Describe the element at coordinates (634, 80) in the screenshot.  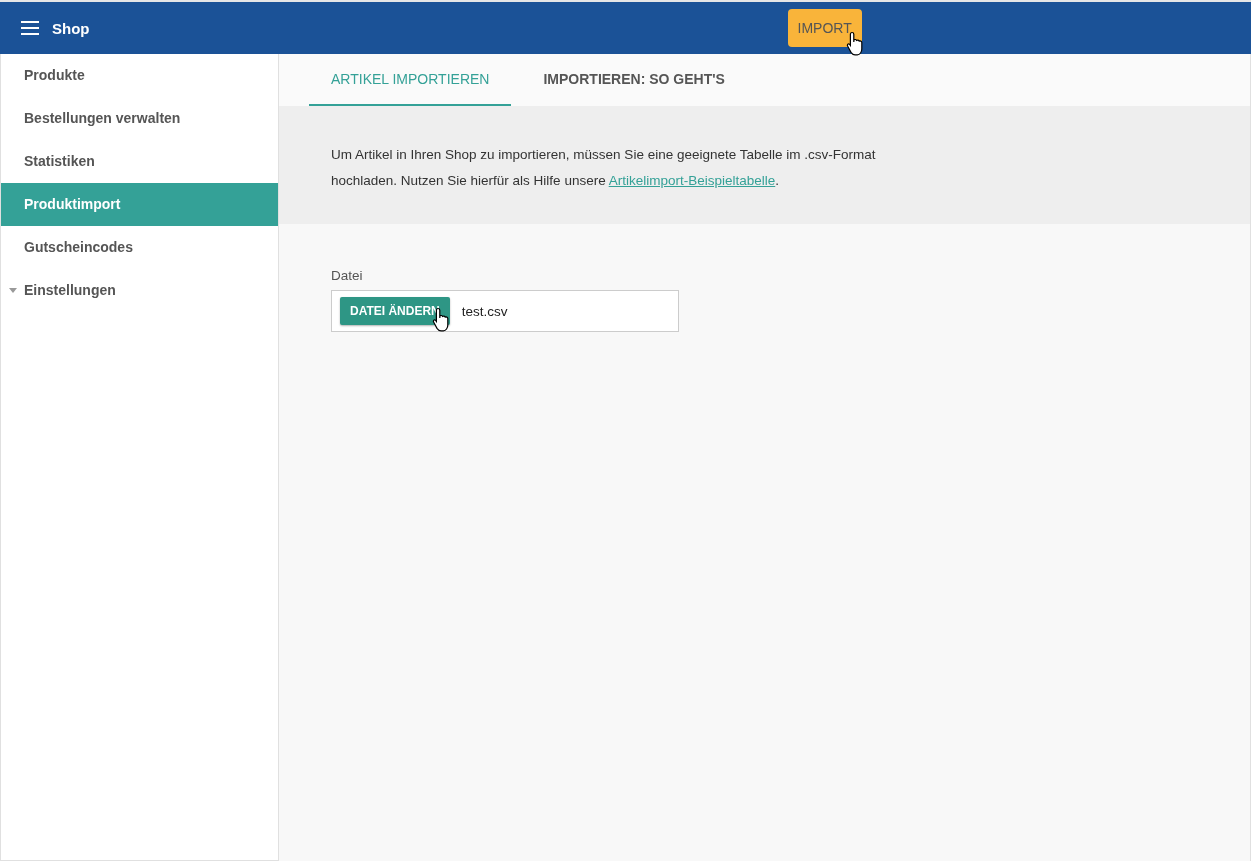
I see `tab: IMPORTIEREN: SO GEHT'S` at that location.